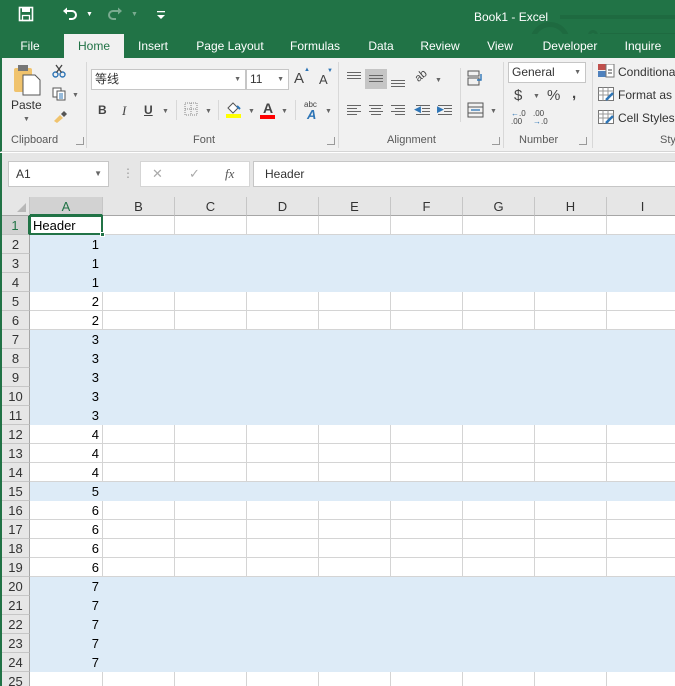 The width and height of the screenshot is (675, 686). I want to click on decrease-decimal-icon: .00 →.0, so click(541, 118).